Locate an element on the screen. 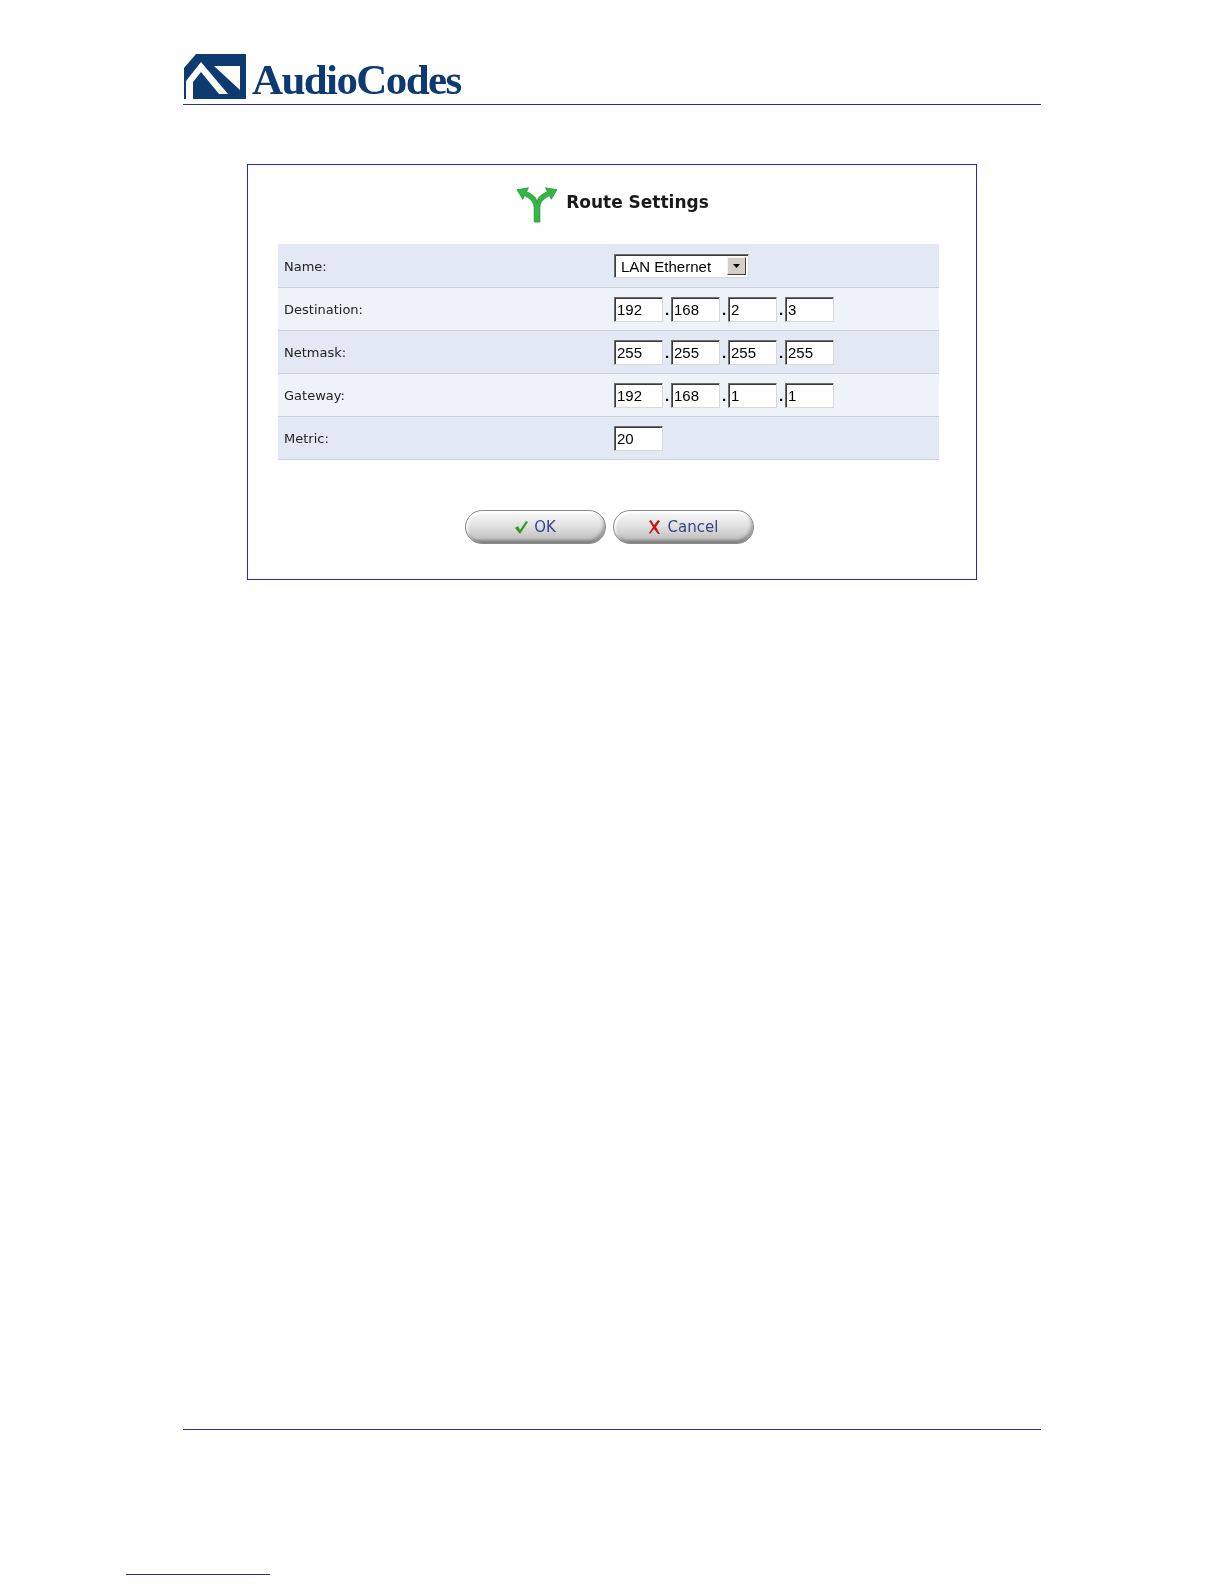  name-select: LAN Ethernet is located at coordinates (681, 266).